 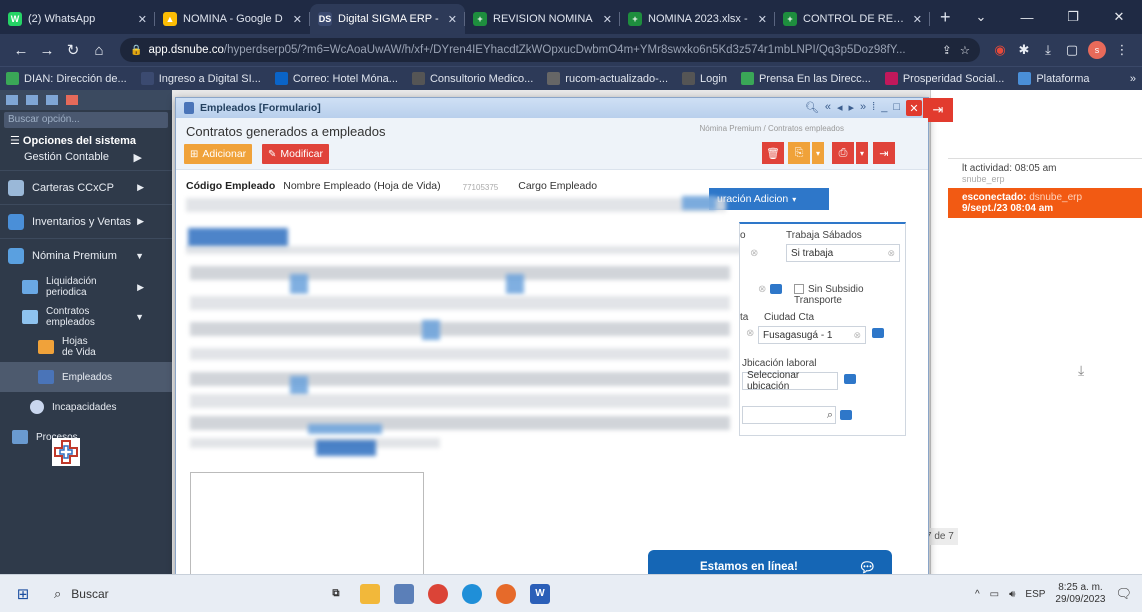 I want to click on last-page-icon: », so click(x=863, y=107).